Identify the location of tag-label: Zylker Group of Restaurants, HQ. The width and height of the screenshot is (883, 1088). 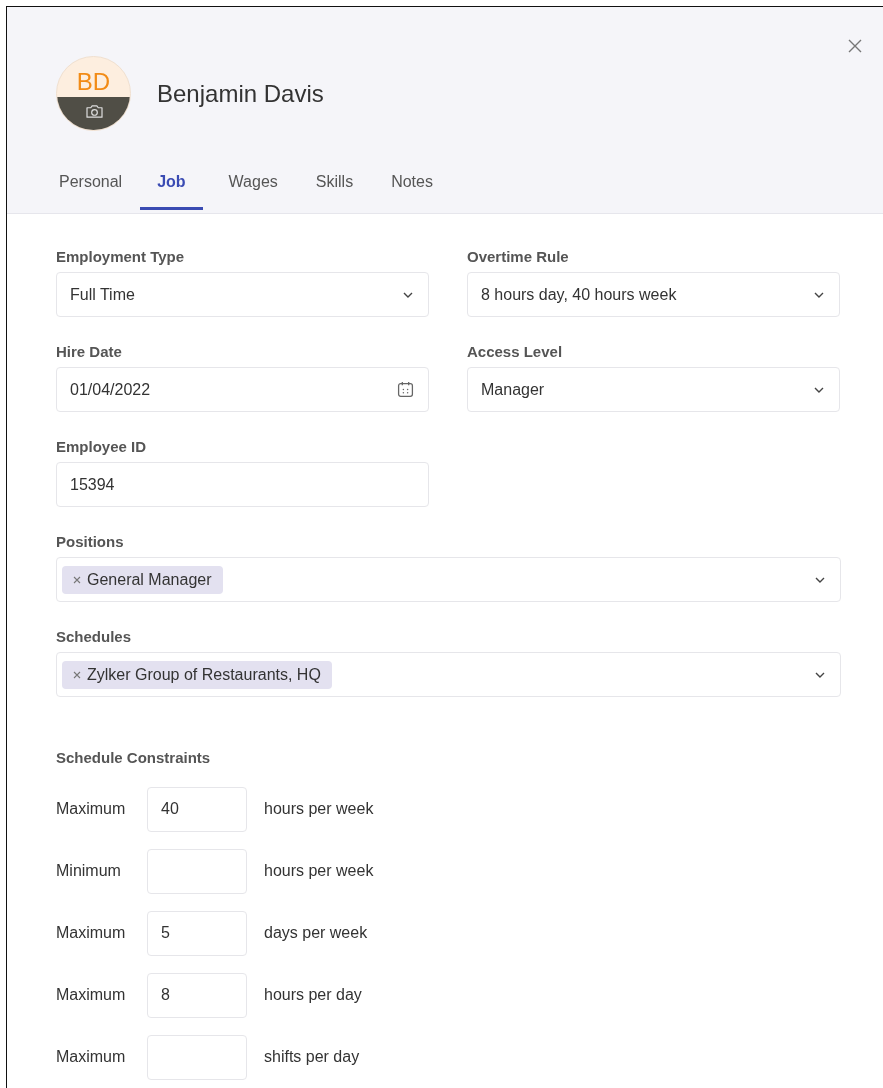
(204, 674).